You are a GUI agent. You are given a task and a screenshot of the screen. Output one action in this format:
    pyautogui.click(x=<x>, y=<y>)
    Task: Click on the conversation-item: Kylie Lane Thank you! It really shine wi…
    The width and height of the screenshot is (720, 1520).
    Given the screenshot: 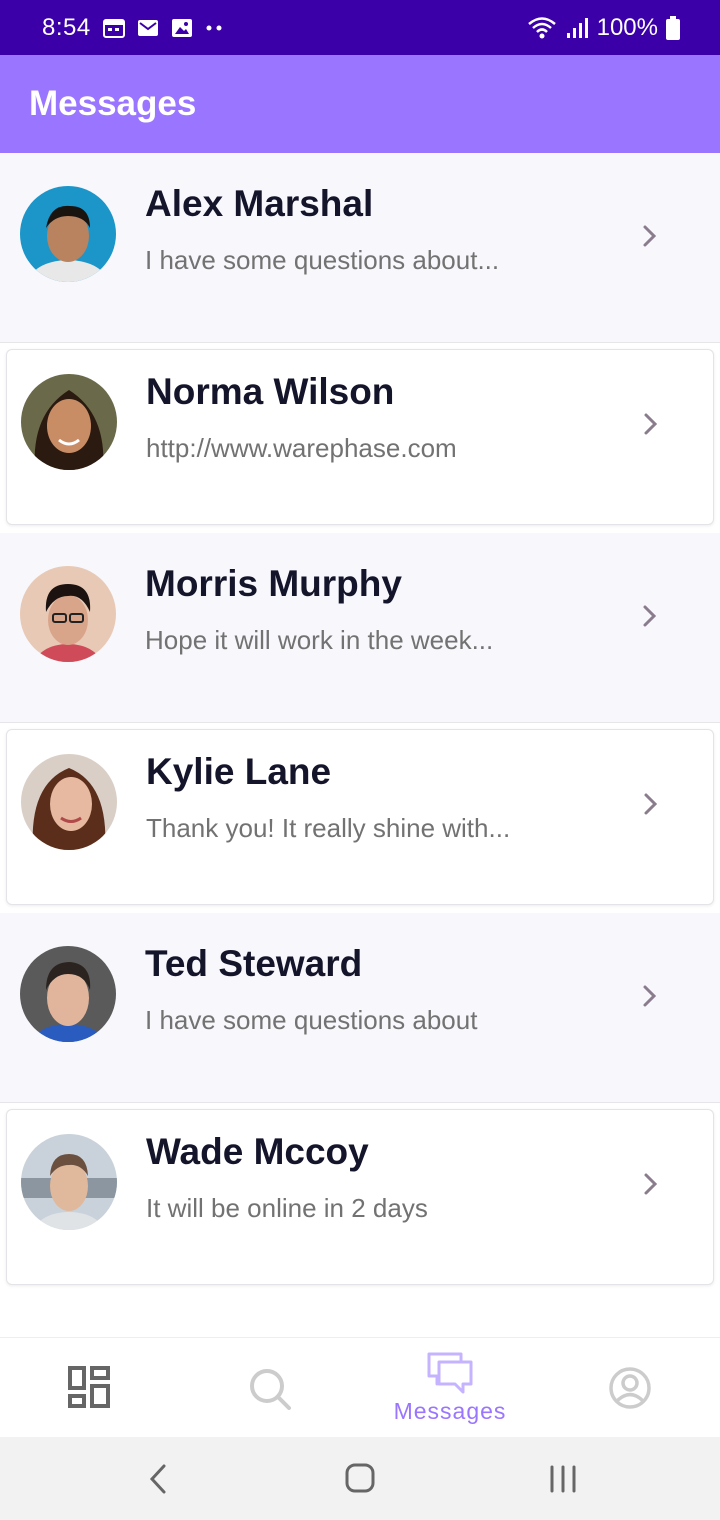 What is the action you would take?
    pyautogui.click(x=360, y=817)
    